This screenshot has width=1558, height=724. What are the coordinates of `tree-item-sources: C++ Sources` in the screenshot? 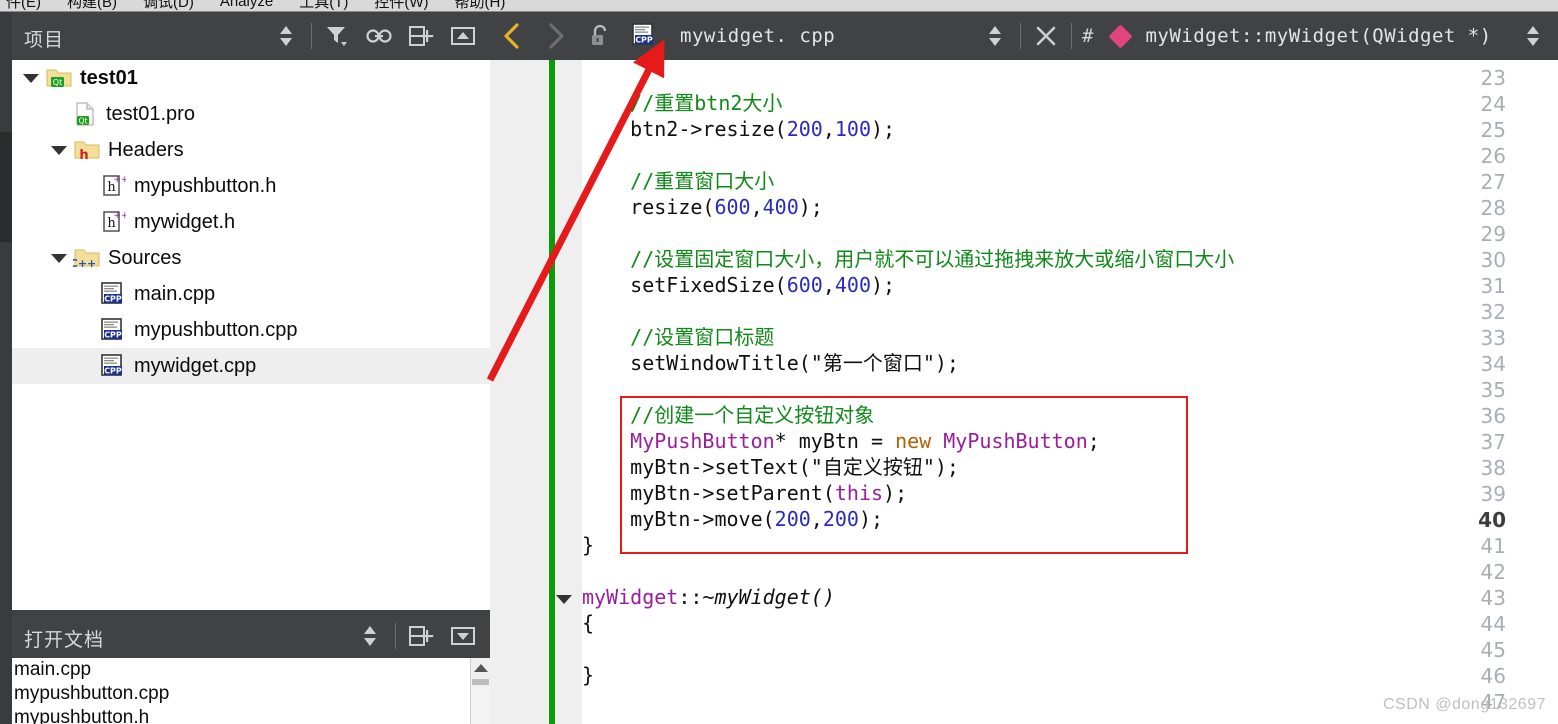 It's located at (251, 258).